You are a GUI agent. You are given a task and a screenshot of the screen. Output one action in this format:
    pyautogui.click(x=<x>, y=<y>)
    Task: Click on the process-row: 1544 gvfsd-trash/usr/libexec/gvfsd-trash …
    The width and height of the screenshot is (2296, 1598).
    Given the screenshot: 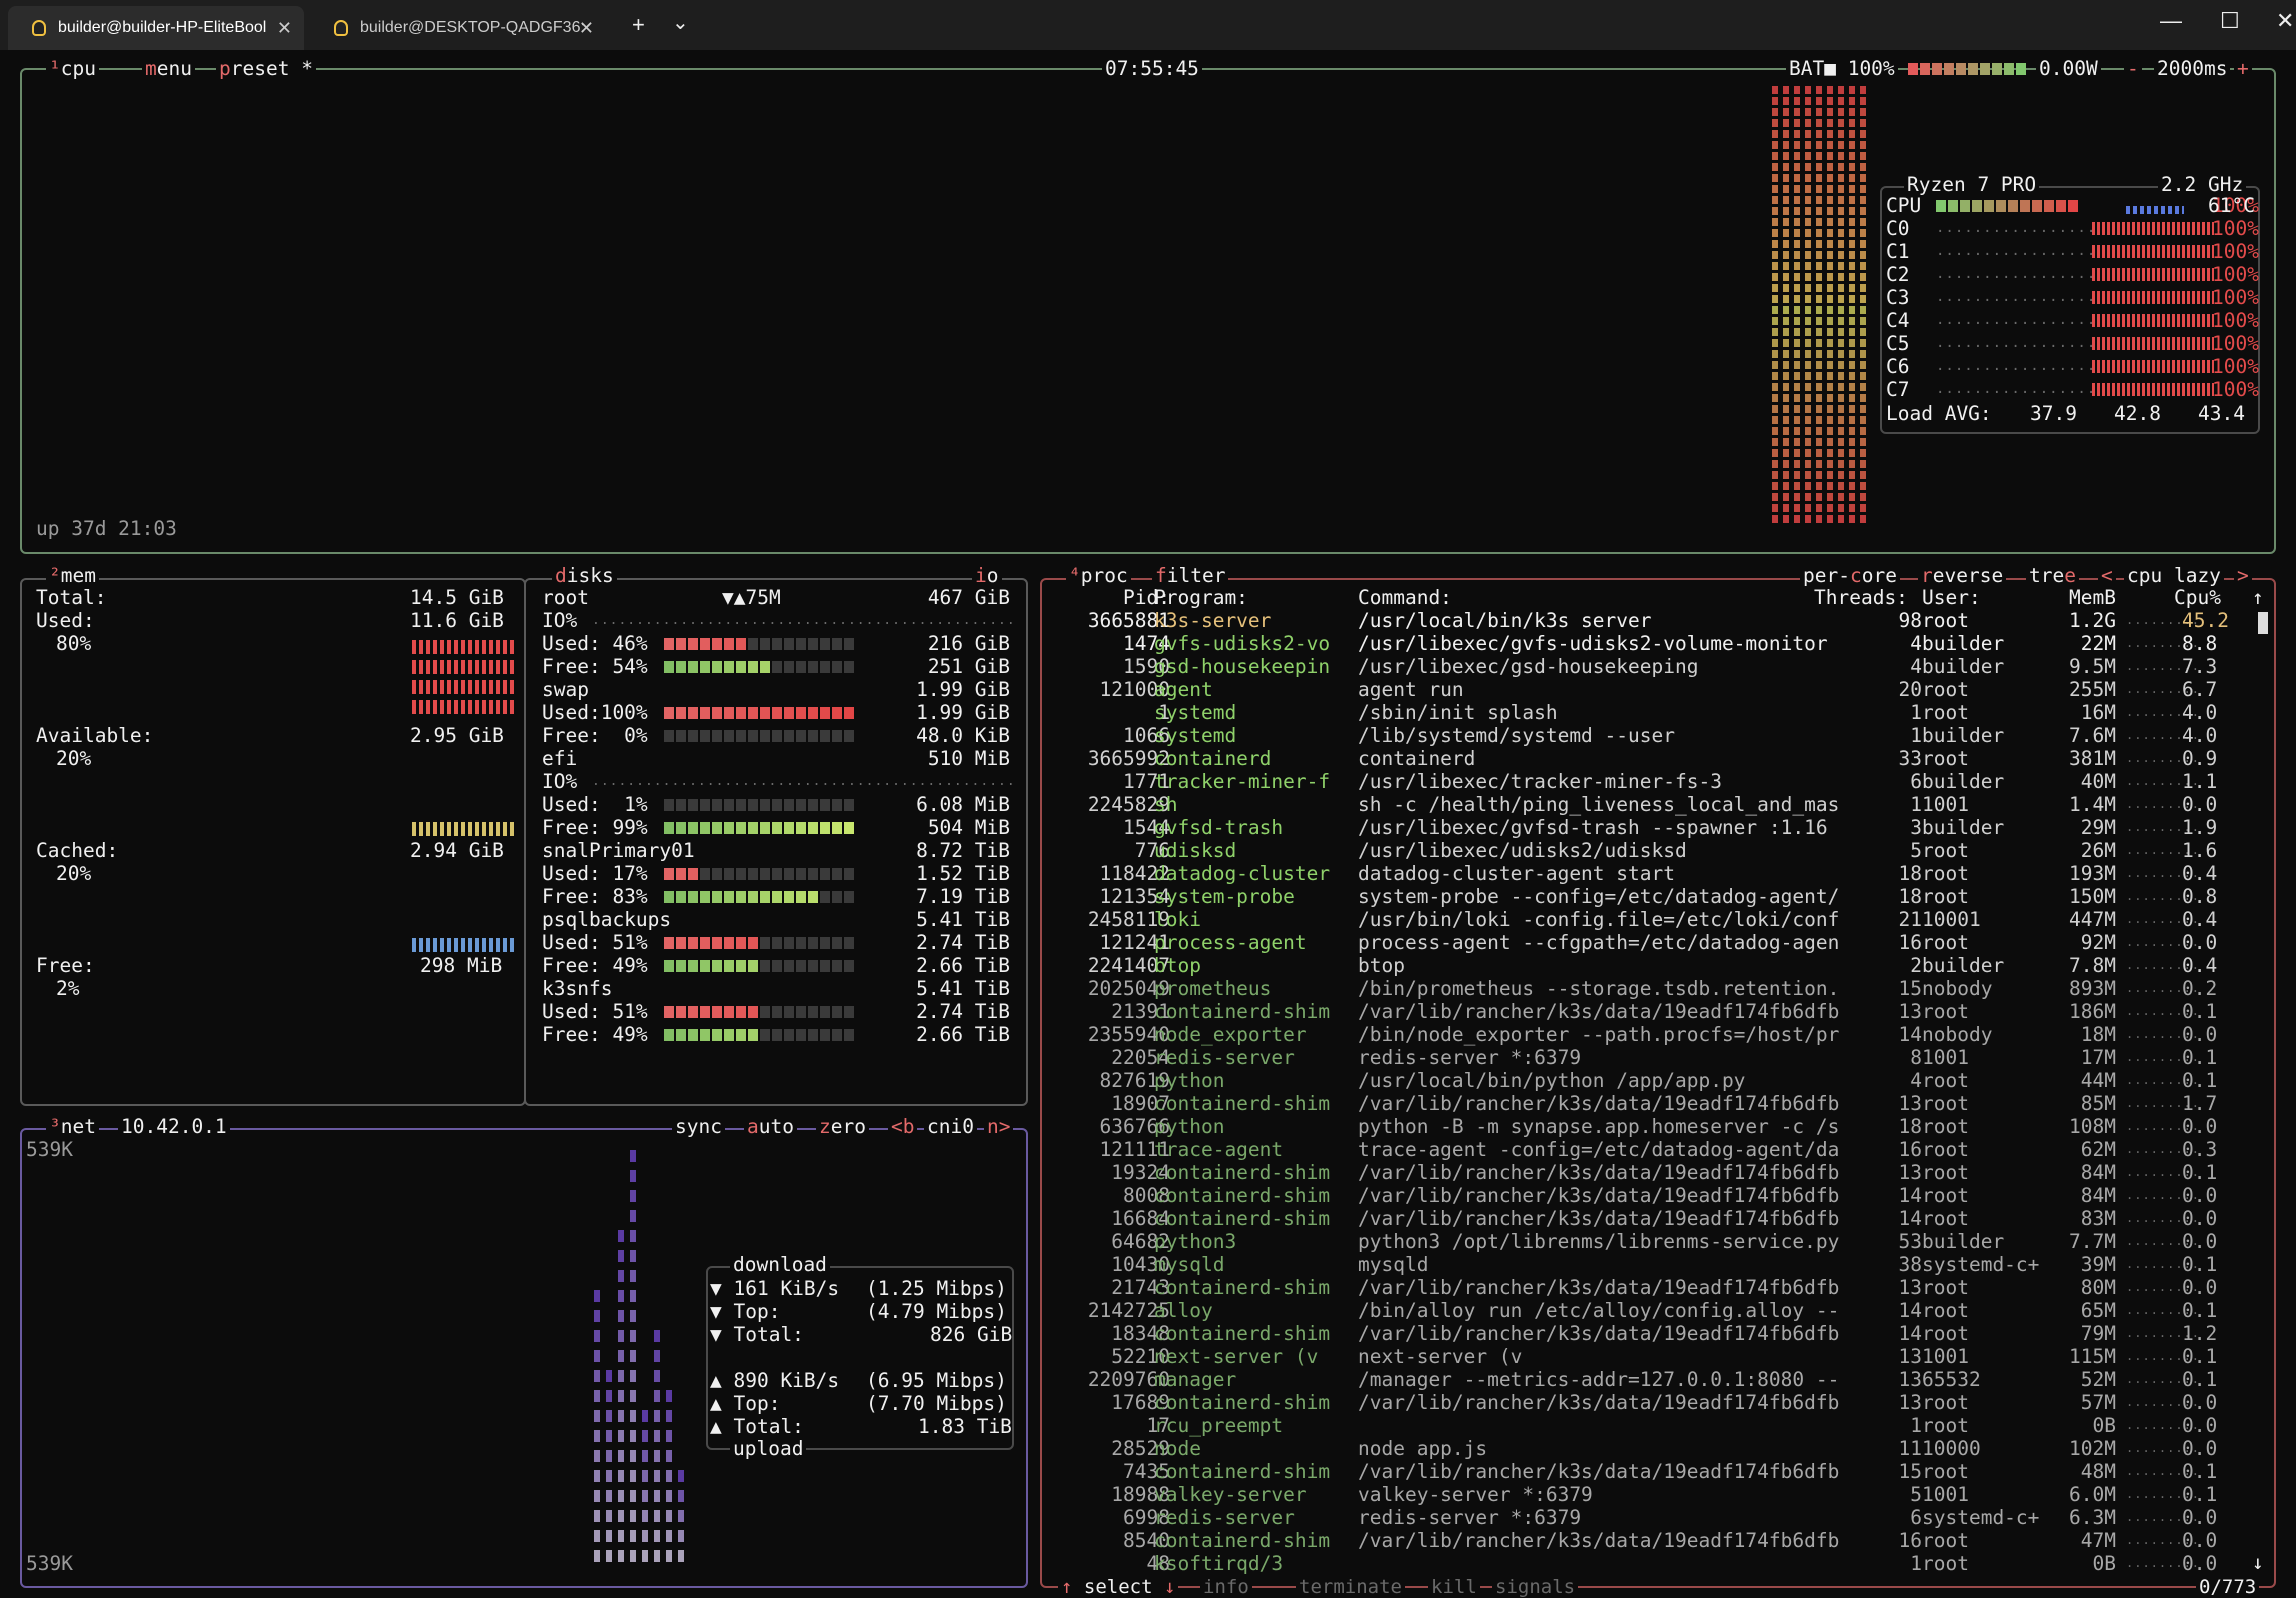 What is the action you would take?
    pyautogui.click(x=1649, y=827)
    